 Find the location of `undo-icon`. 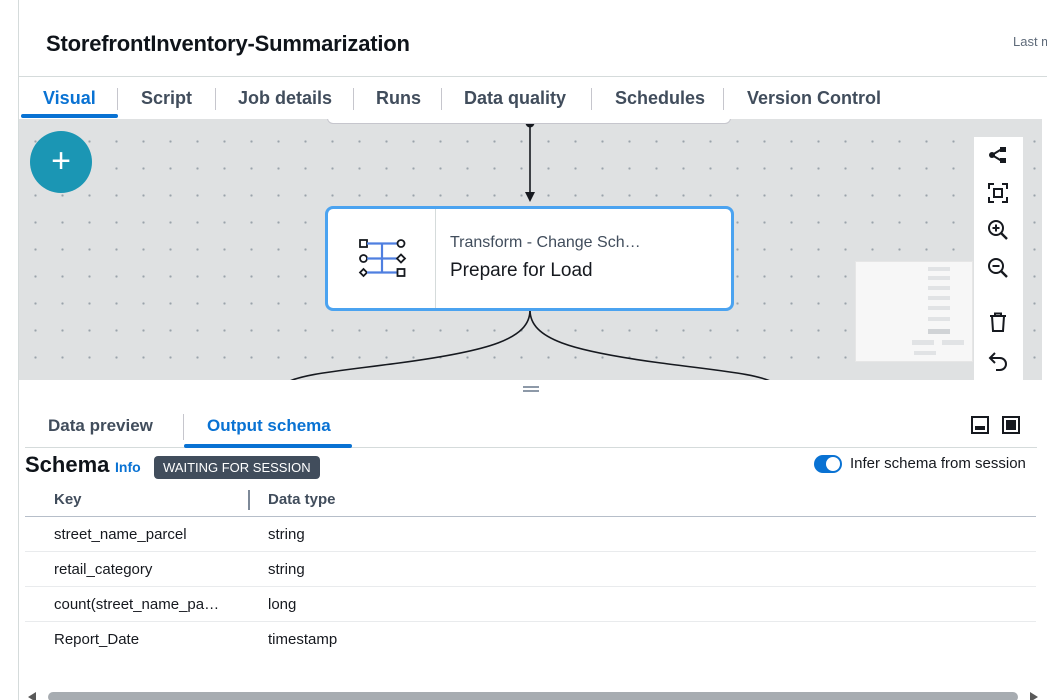

undo-icon is located at coordinates (998, 360).